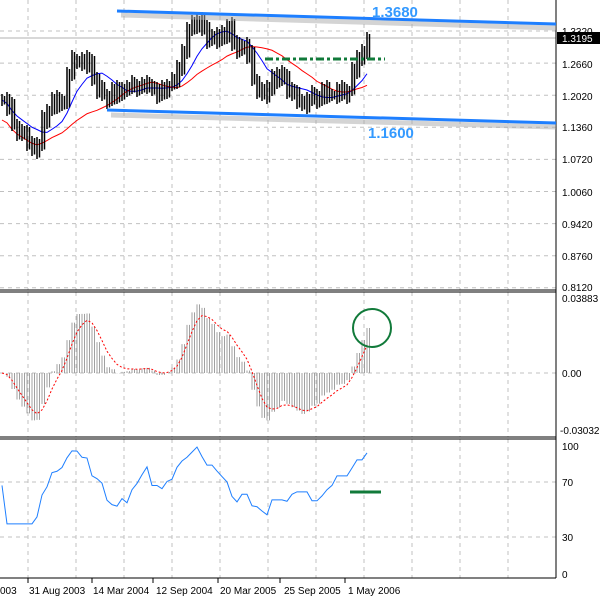 This screenshot has width=600, height=601. I want to click on highlight-circle, so click(372, 328).